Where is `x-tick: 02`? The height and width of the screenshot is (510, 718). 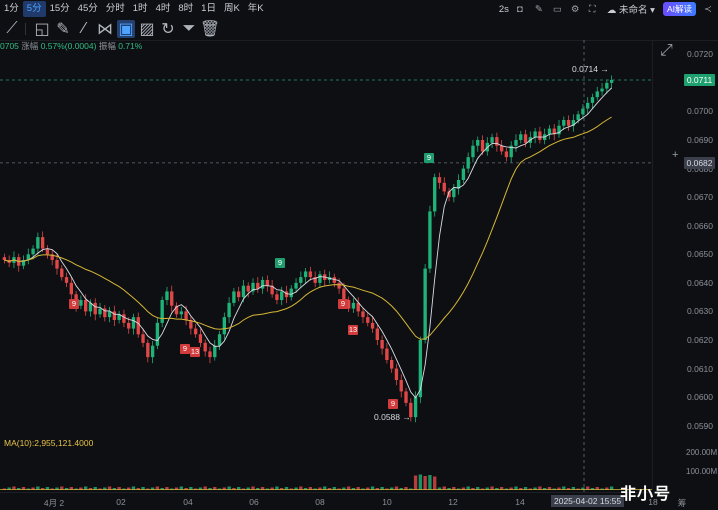
x-tick: 02 is located at coordinates (121, 502).